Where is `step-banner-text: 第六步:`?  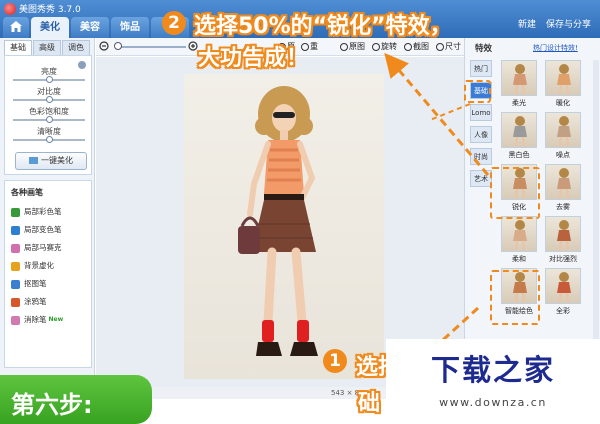
step-banner-text: 第六步: is located at coordinates (52, 405).